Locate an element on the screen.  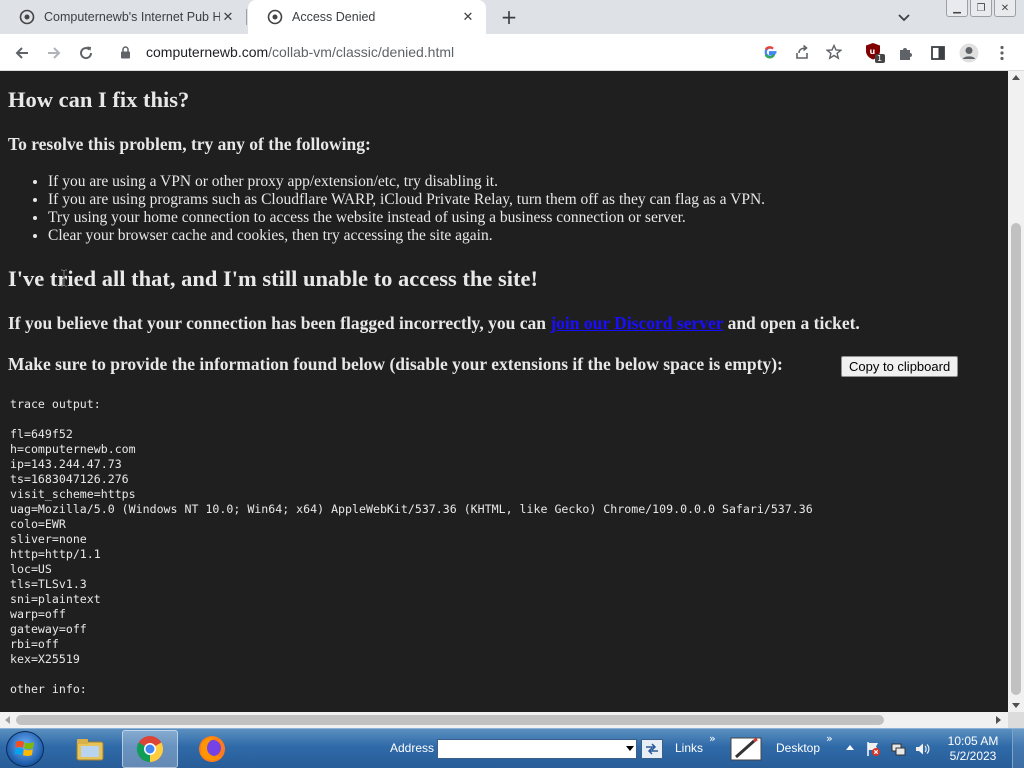
close-window-button: ✕ is located at coordinates (1005, 8).